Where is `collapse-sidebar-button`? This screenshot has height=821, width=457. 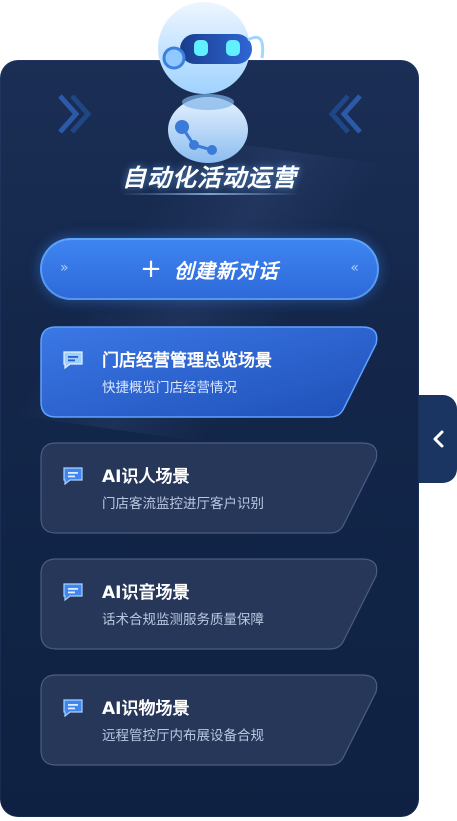 collapse-sidebar-button is located at coordinates (438, 439).